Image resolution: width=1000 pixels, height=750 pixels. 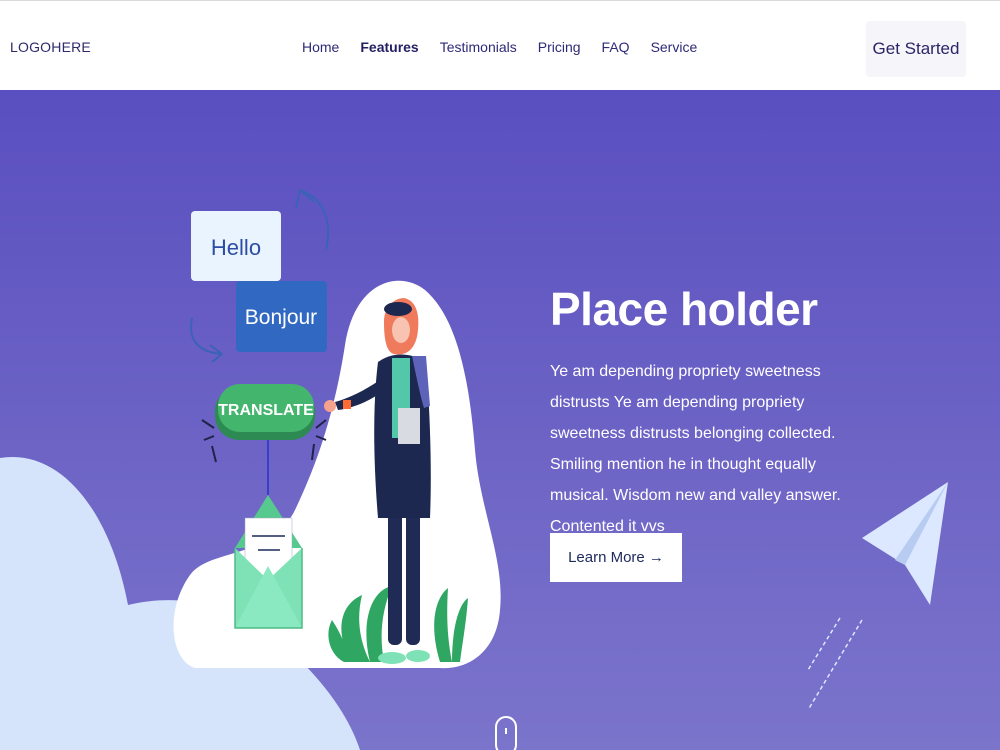 I want to click on get-started-button: Get Started, so click(x=916, y=49).